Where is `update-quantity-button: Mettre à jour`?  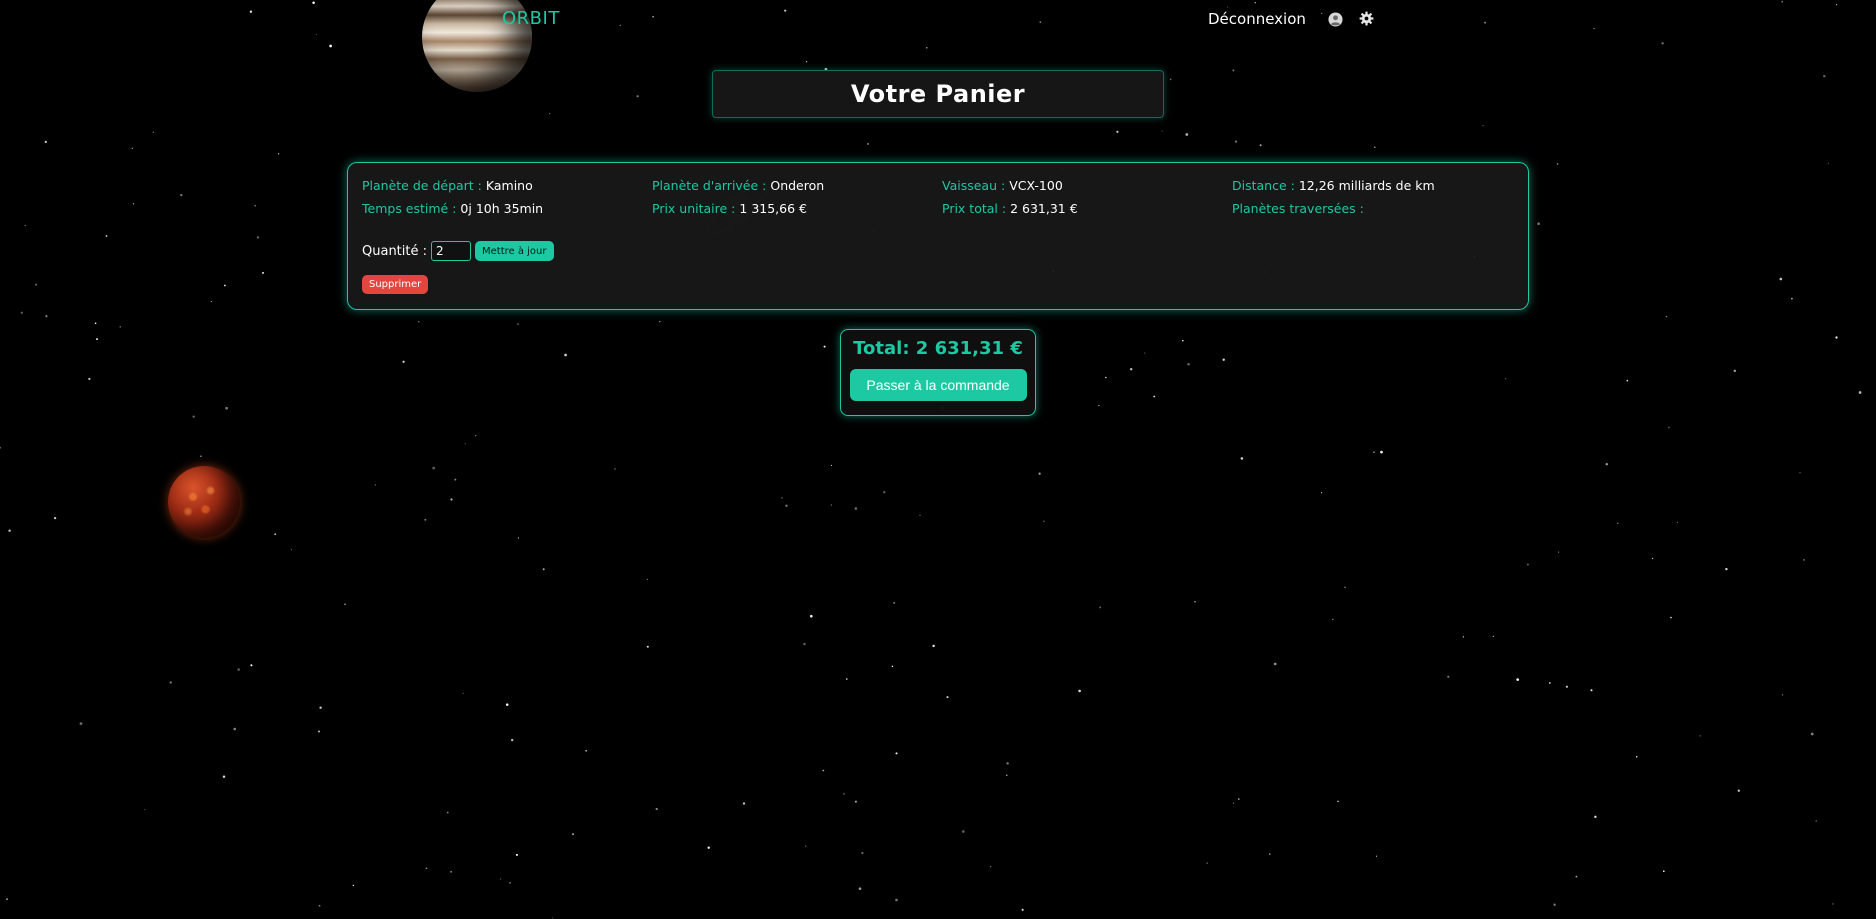
update-quantity-button: Mettre à jour is located at coordinates (514, 251).